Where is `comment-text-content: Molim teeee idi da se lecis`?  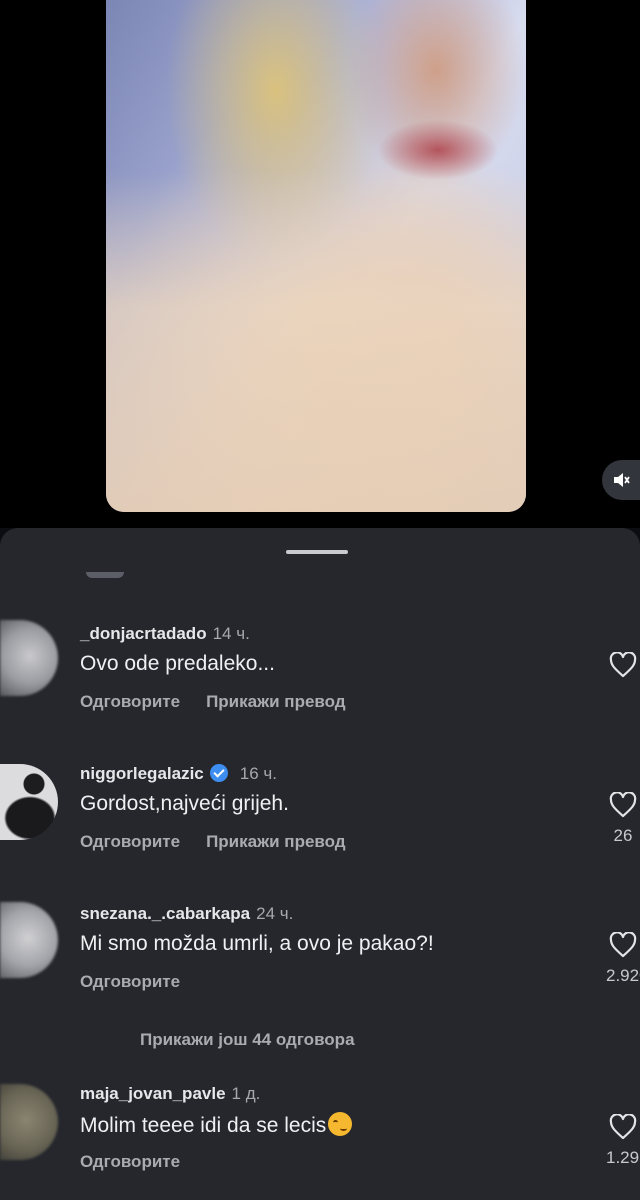
comment-text-content: Molim teeee idi da se lecis is located at coordinates (203, 1125).